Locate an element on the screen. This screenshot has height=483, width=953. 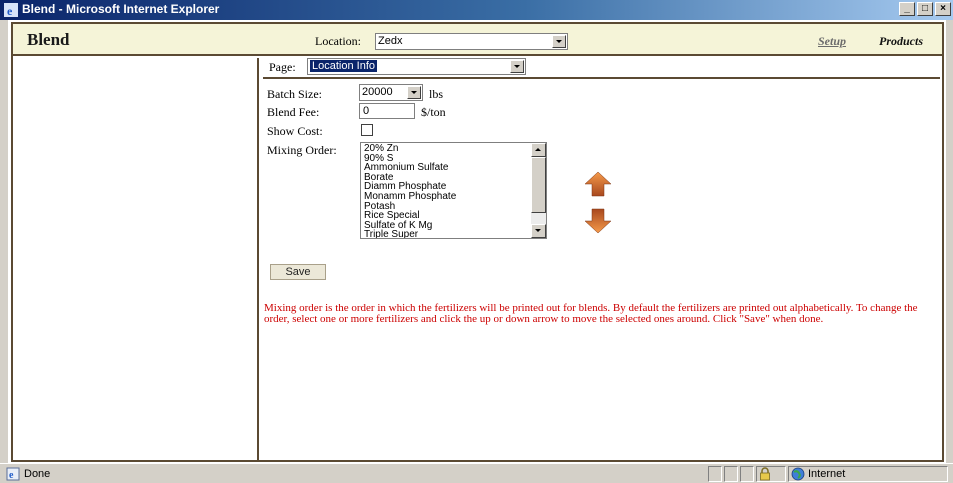
save-button: Save is located at coordinates (298, 272).